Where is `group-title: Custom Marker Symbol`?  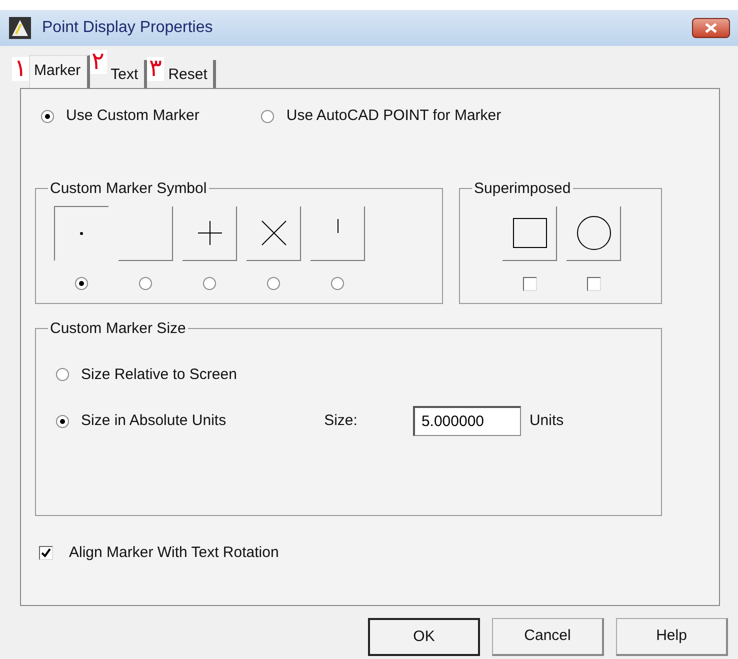 group-title: Custom Marker Symbol is located at coordinates (128, 189).